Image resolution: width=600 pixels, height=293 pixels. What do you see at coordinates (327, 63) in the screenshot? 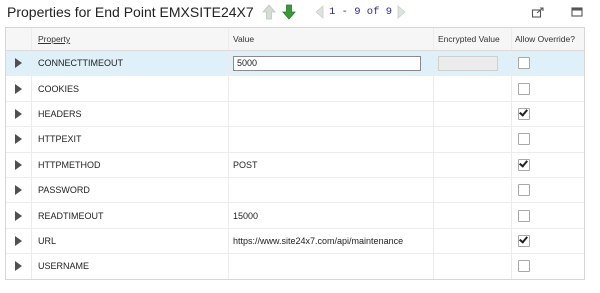
I see `value-input: 5000` at bounding box center [327, 63].